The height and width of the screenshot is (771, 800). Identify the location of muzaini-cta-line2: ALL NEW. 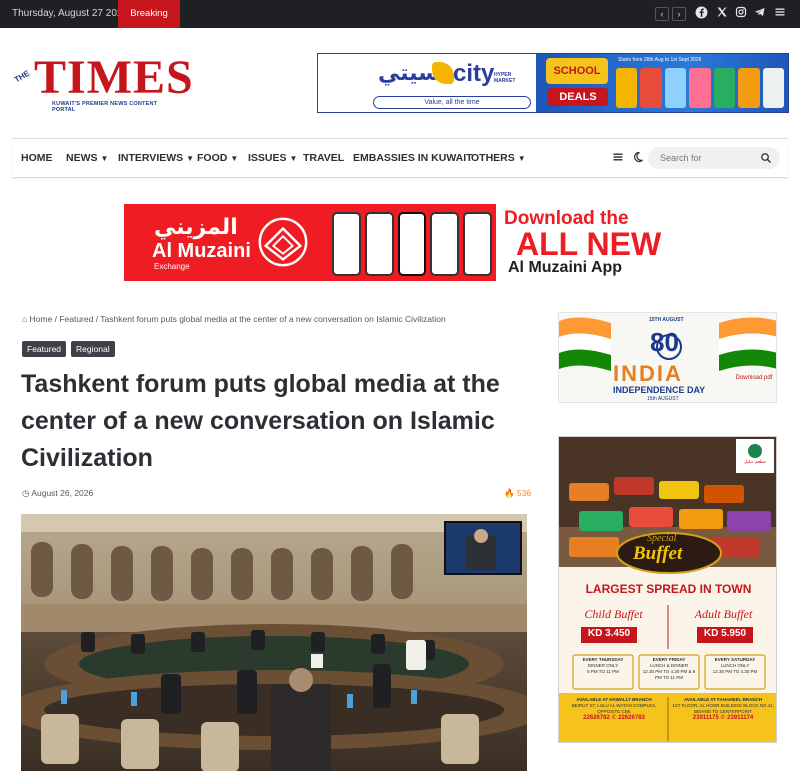
(589, 244).